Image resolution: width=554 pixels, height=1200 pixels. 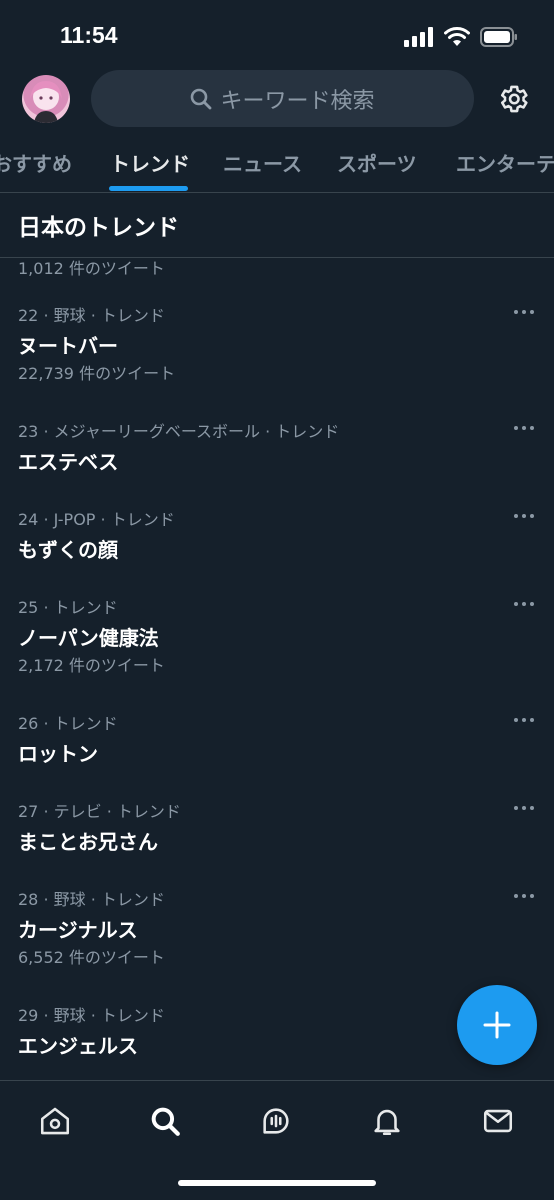 I want to click on nav-notifications-button, so click(x=387, y=1121).